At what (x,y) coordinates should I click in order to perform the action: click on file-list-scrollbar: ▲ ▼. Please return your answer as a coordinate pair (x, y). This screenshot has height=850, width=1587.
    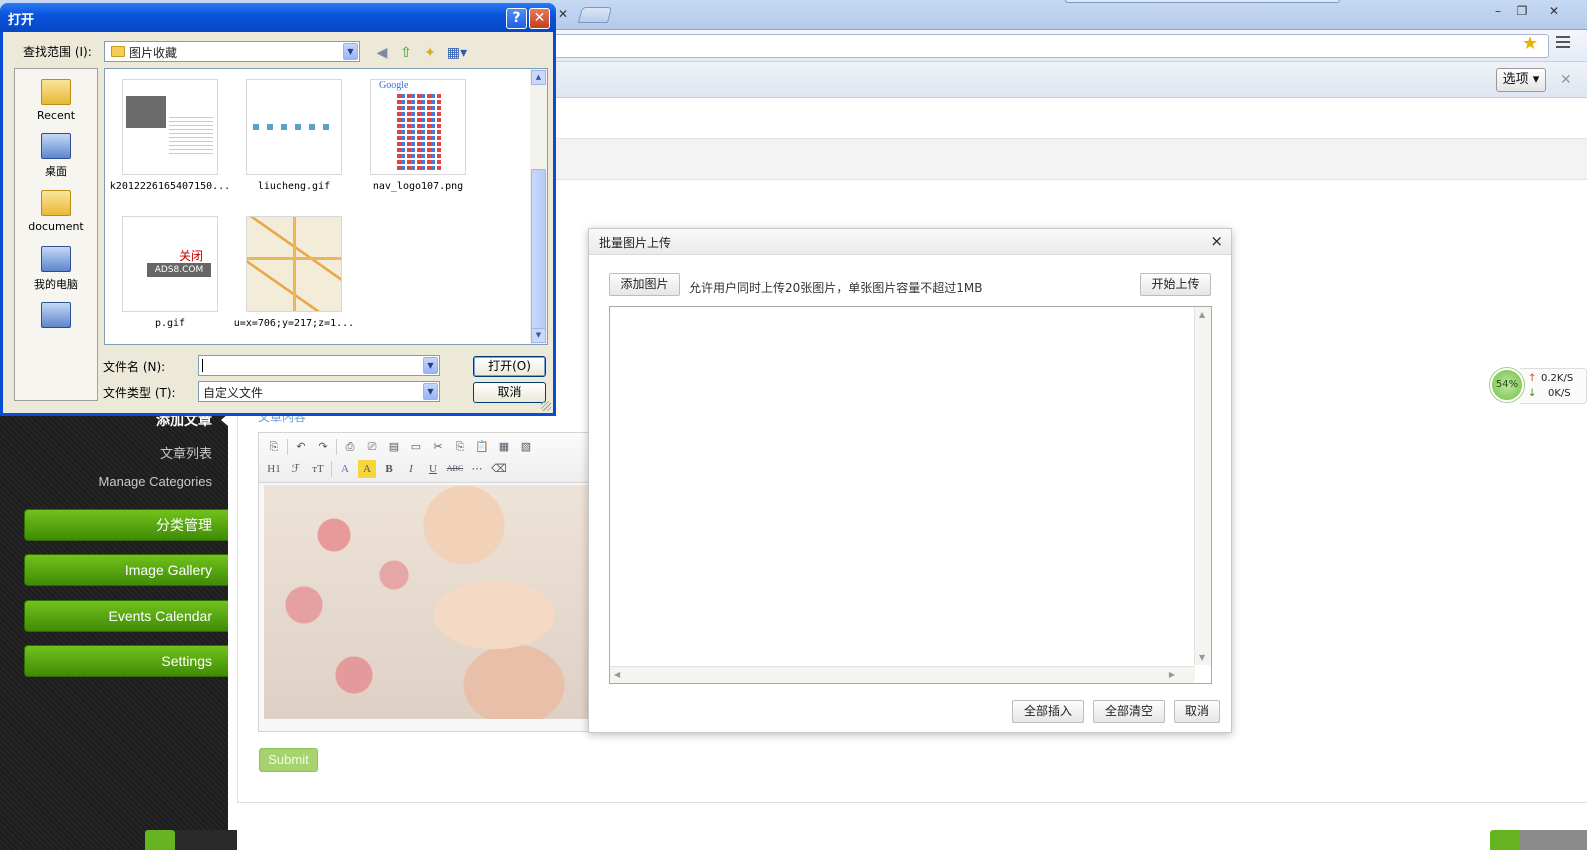
    Looking at the image, I should click on (538, 206).